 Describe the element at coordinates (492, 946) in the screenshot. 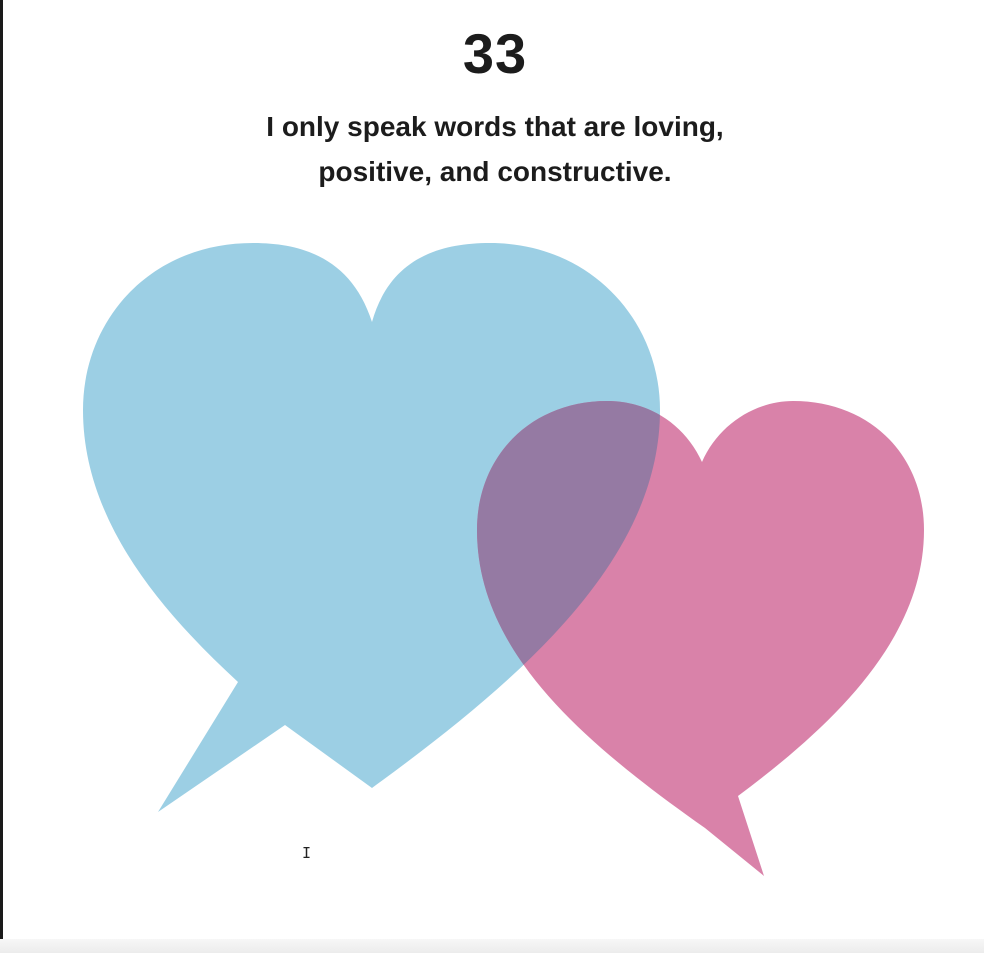

I see `window-bottom-edge` at that location.